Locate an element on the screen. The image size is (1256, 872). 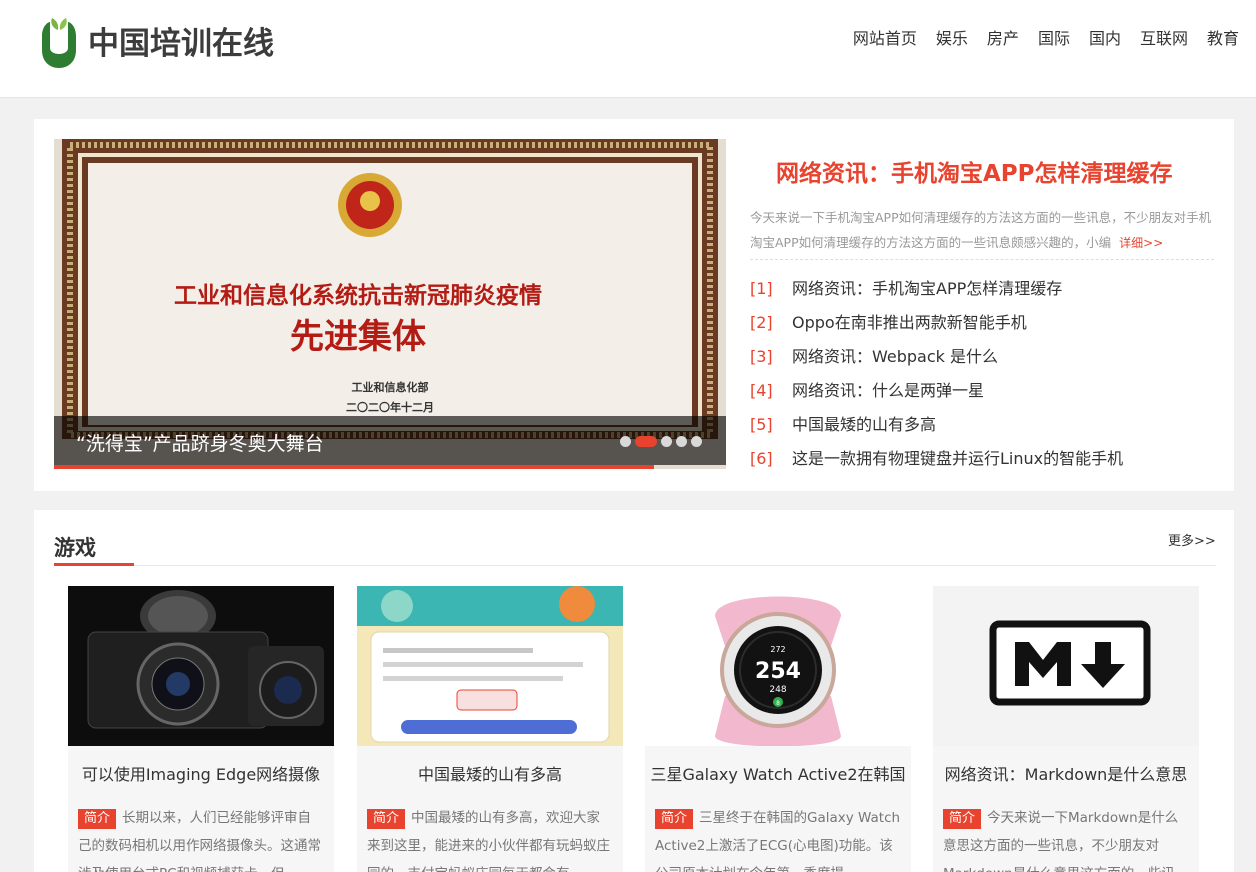
nav-real-estate: 房产 is located at coordinates (1003, 39).